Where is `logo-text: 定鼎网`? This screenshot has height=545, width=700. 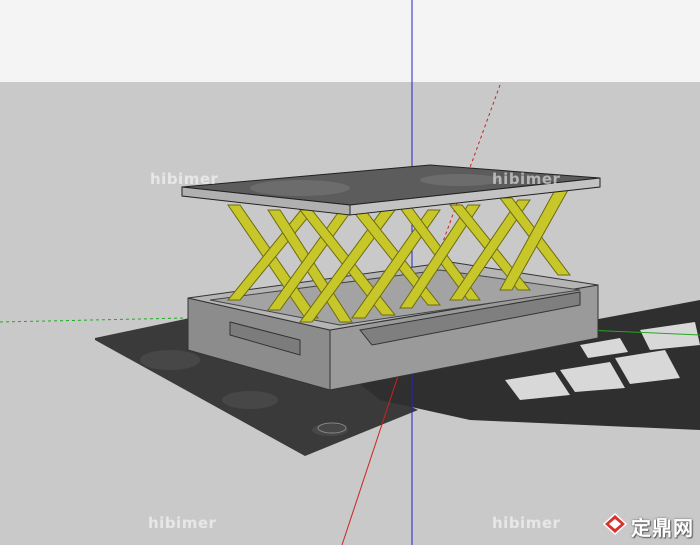 logo-text: 定鼎网 is located at coordinates (662, 528).